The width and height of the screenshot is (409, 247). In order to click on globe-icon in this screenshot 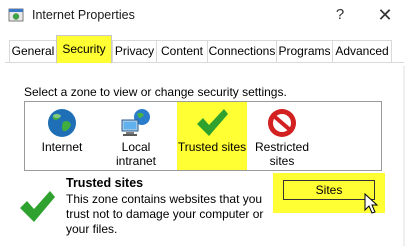, I will do `click(62, 123)`.